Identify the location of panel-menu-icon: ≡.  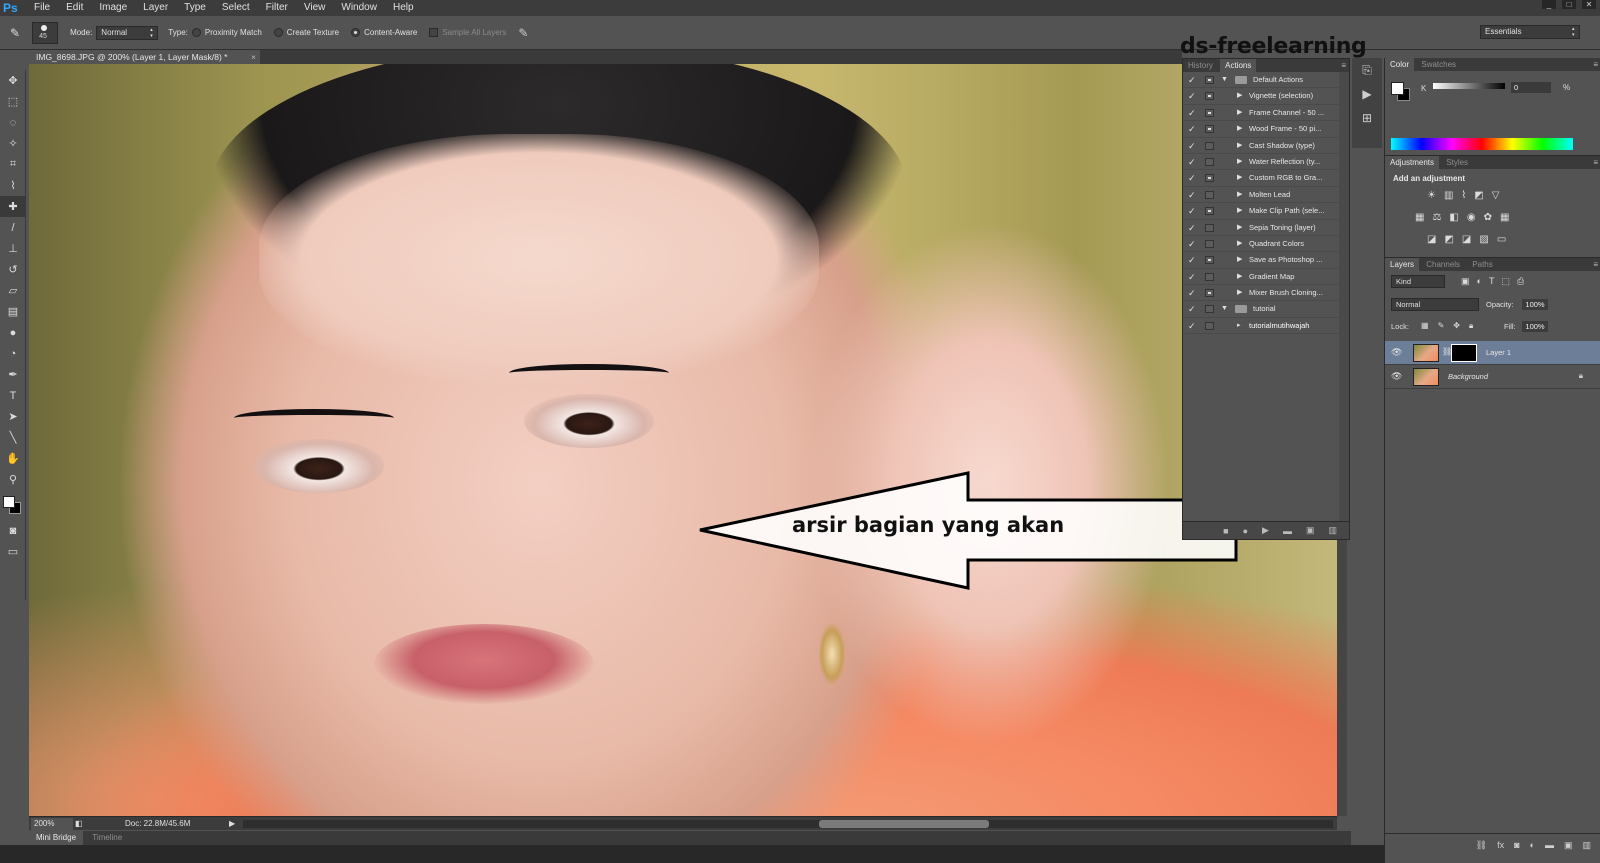
(1343, 65).